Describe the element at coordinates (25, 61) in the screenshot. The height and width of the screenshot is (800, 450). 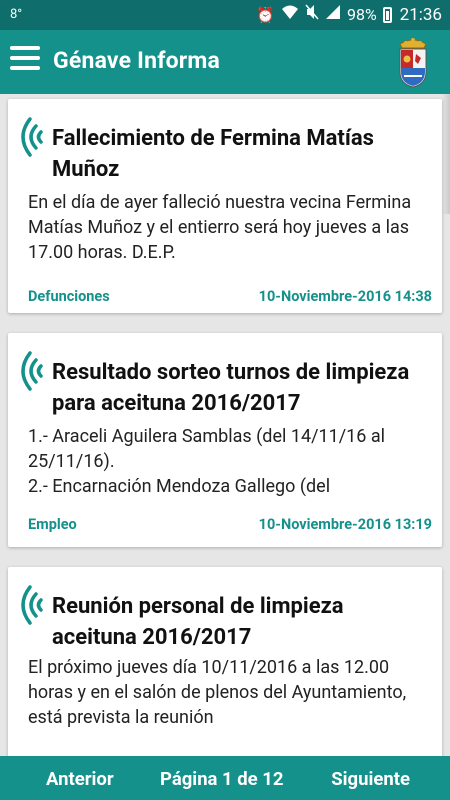
I see `menu-icon` at that location.